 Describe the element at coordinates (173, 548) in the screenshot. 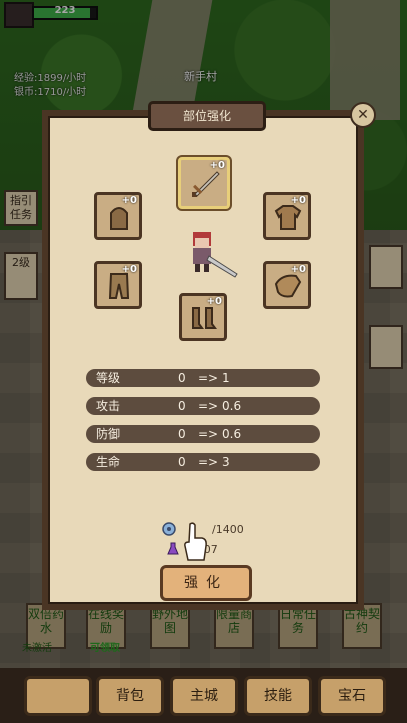

I see `potion-icon` at that location.